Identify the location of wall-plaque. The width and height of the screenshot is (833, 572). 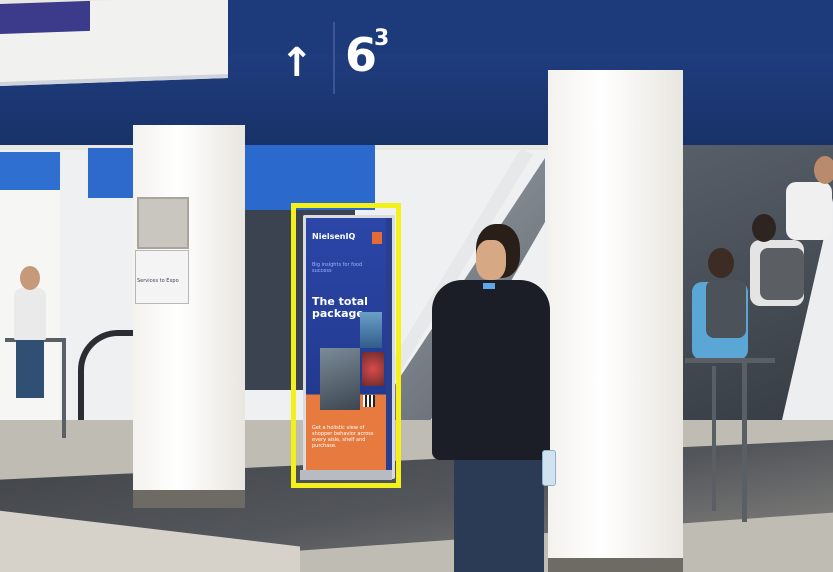
(163, 223).